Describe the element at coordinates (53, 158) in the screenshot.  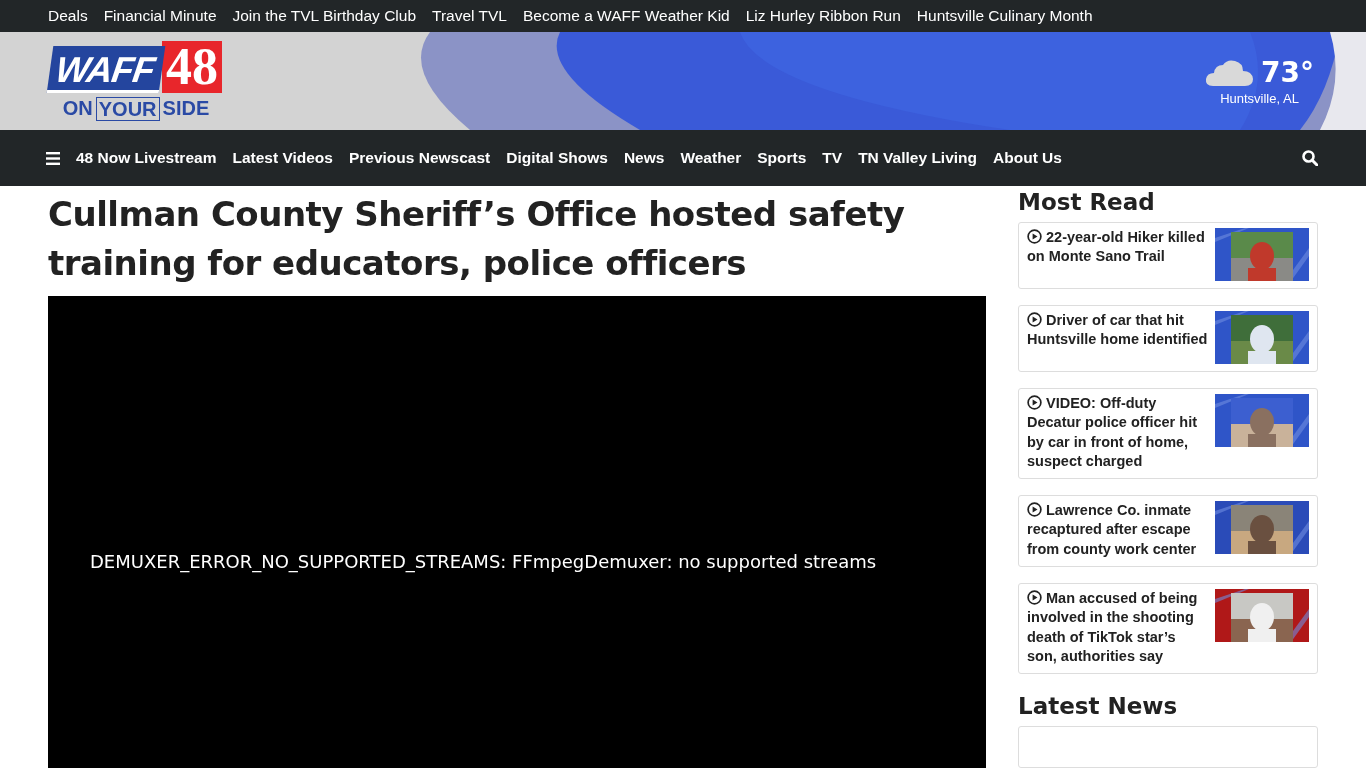
I see `menu-icon` at that location.